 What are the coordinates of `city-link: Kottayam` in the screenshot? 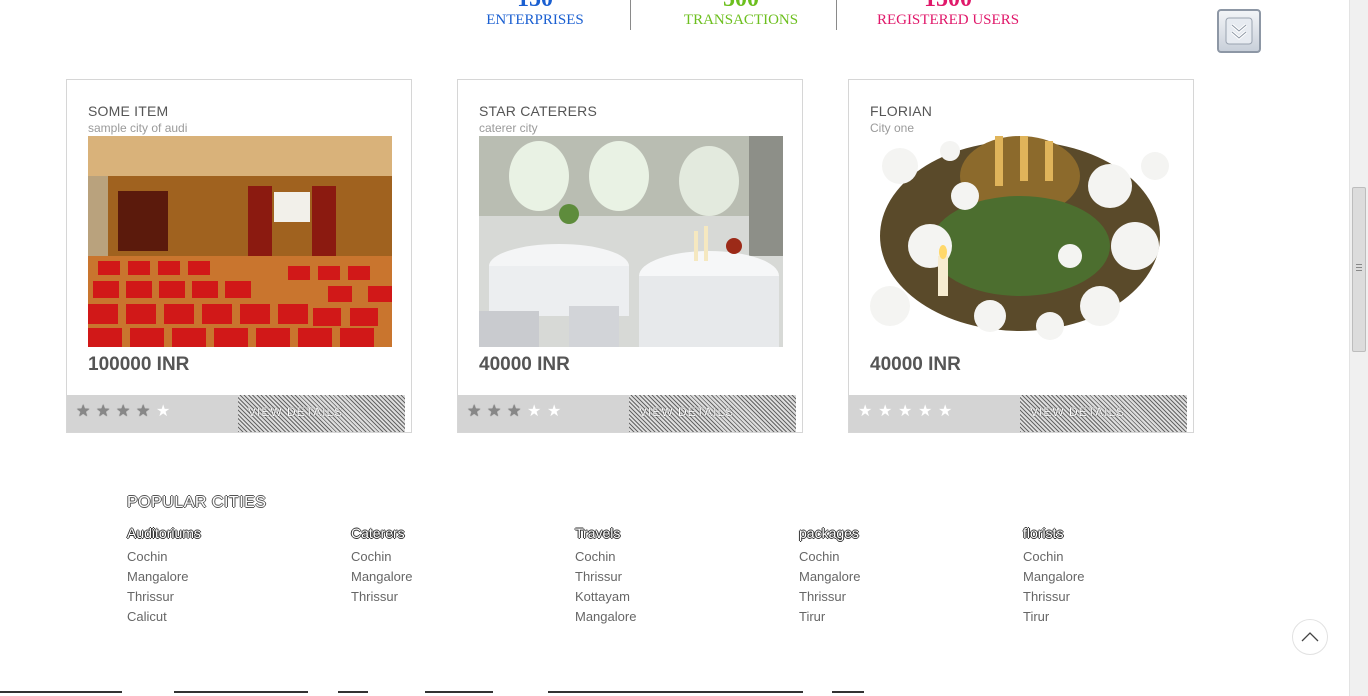 It's located at (675, 597).